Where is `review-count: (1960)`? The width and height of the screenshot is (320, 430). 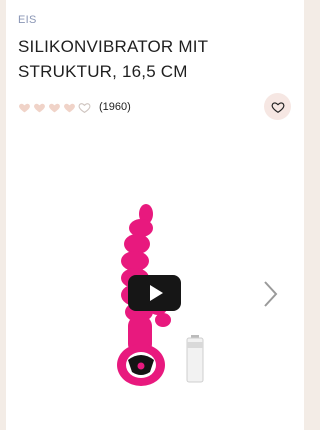
review-count: (1960) is located at coordinates (115, 107).